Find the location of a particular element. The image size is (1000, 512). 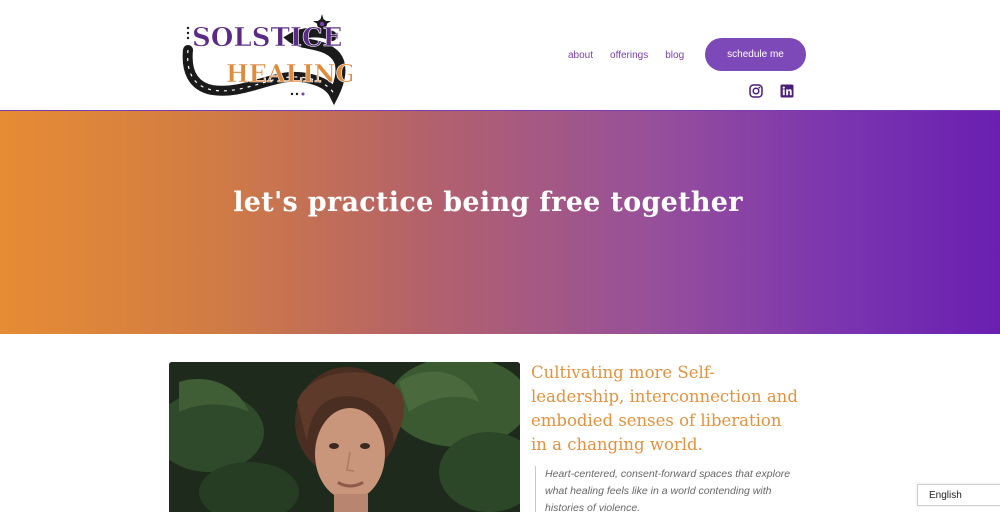

nav-link-blog: blog is located at coordinates (674, 55).